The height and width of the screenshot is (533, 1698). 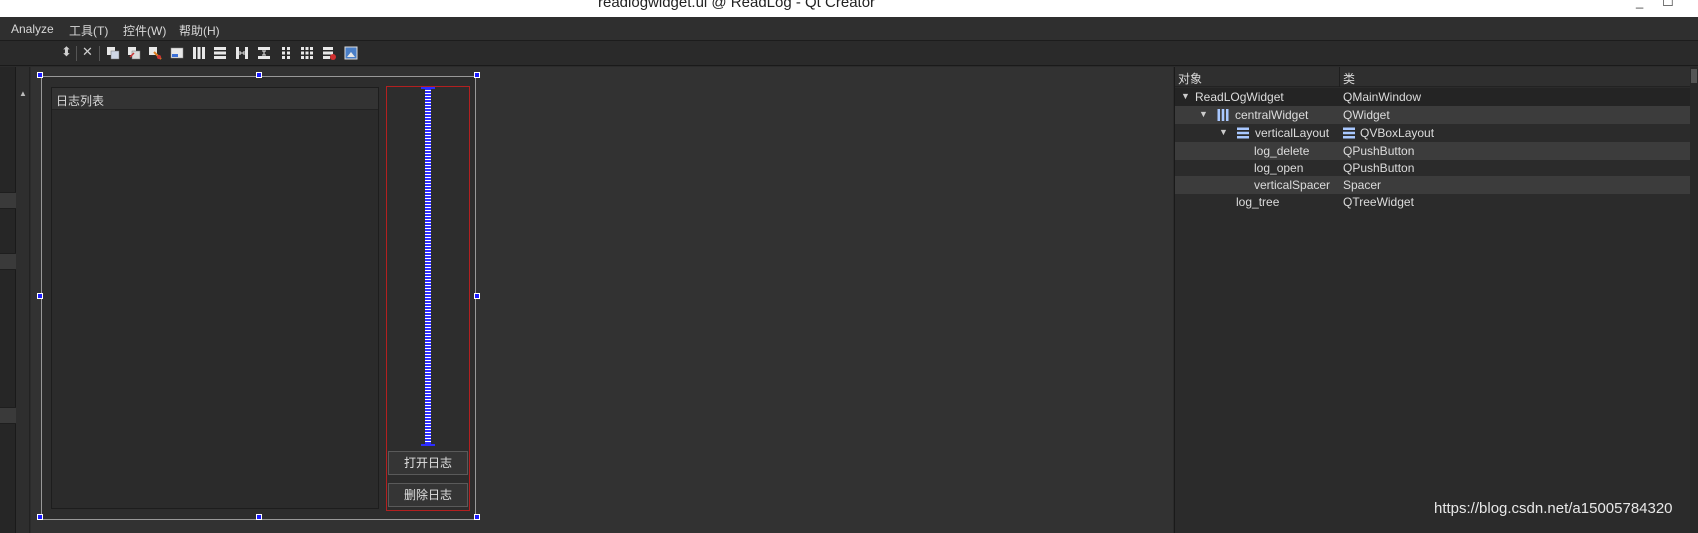 I want to click on break-layout-icon, so click(x=329, y=53).